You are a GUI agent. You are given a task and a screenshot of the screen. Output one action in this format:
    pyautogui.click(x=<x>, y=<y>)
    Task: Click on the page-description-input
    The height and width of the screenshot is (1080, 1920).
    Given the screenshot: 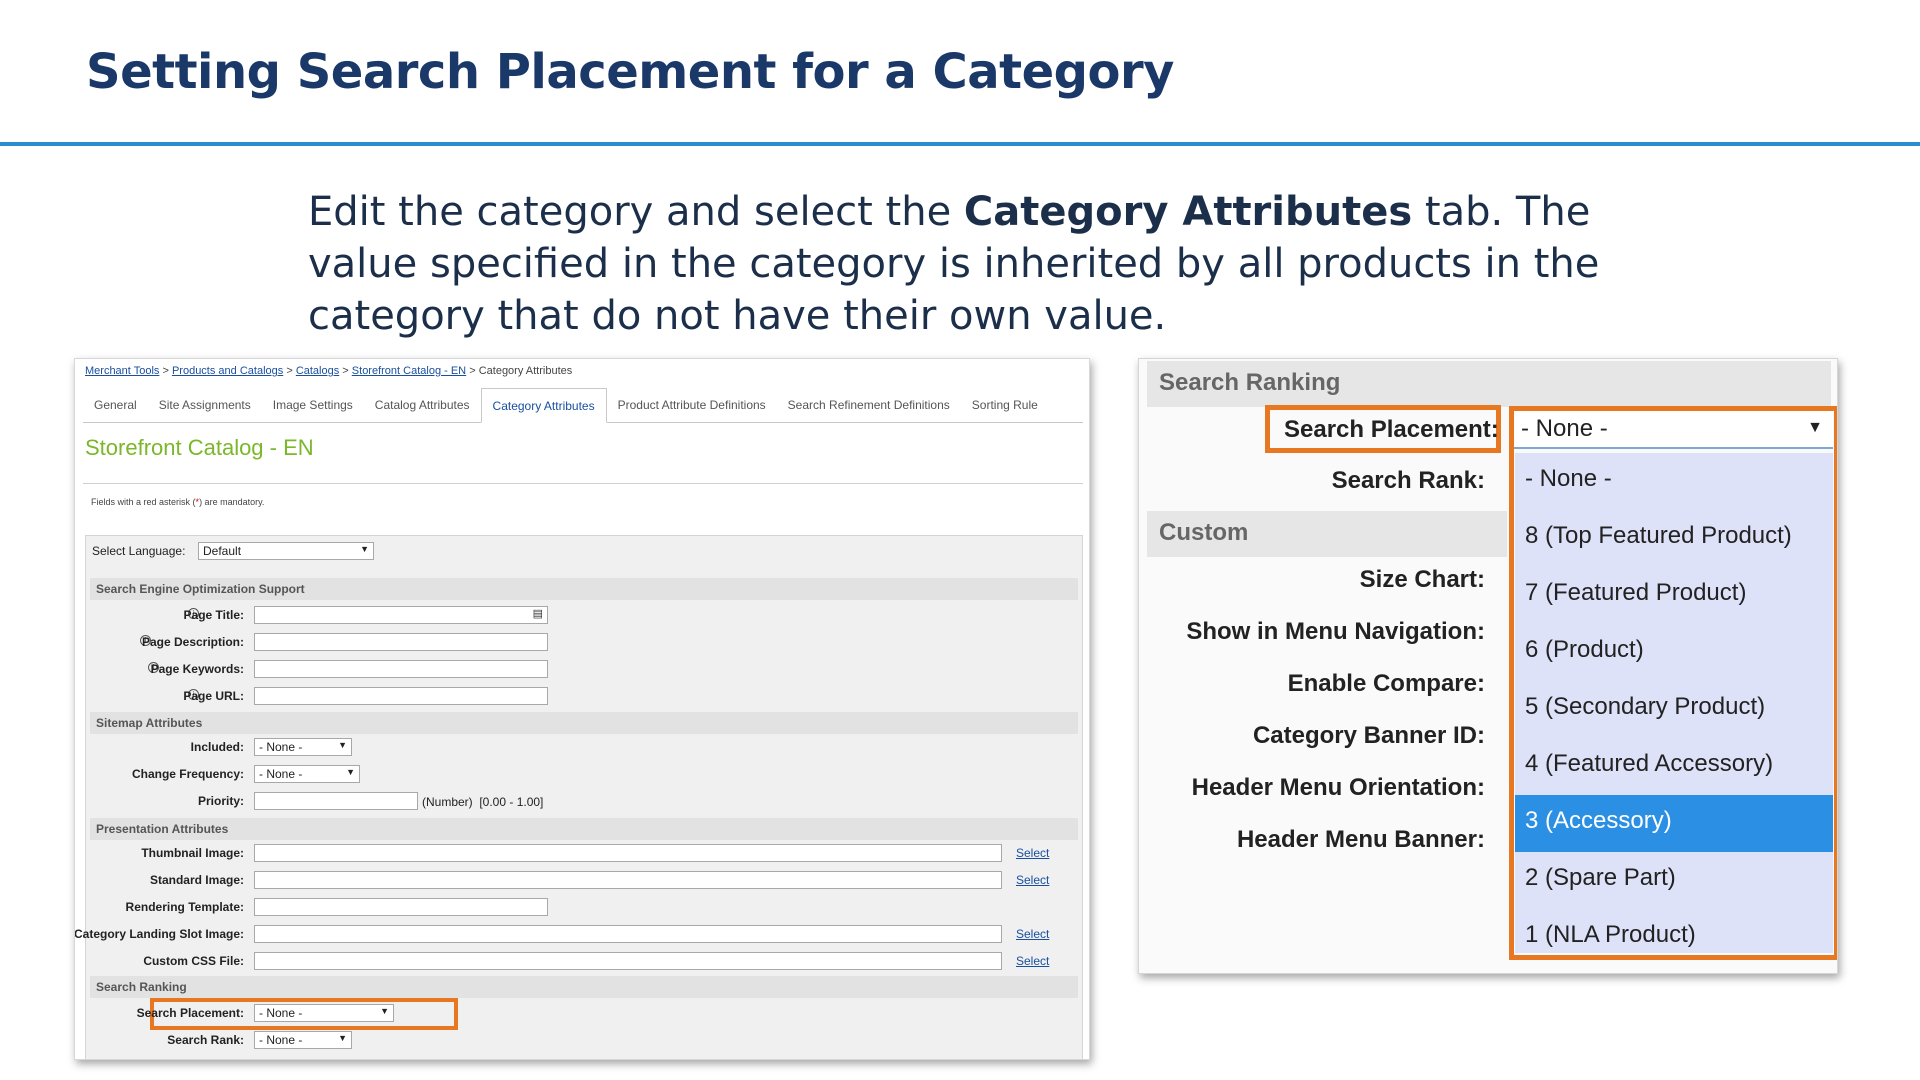 What is the action you would take?
    pyautogui.click(x=401, y=642)
    